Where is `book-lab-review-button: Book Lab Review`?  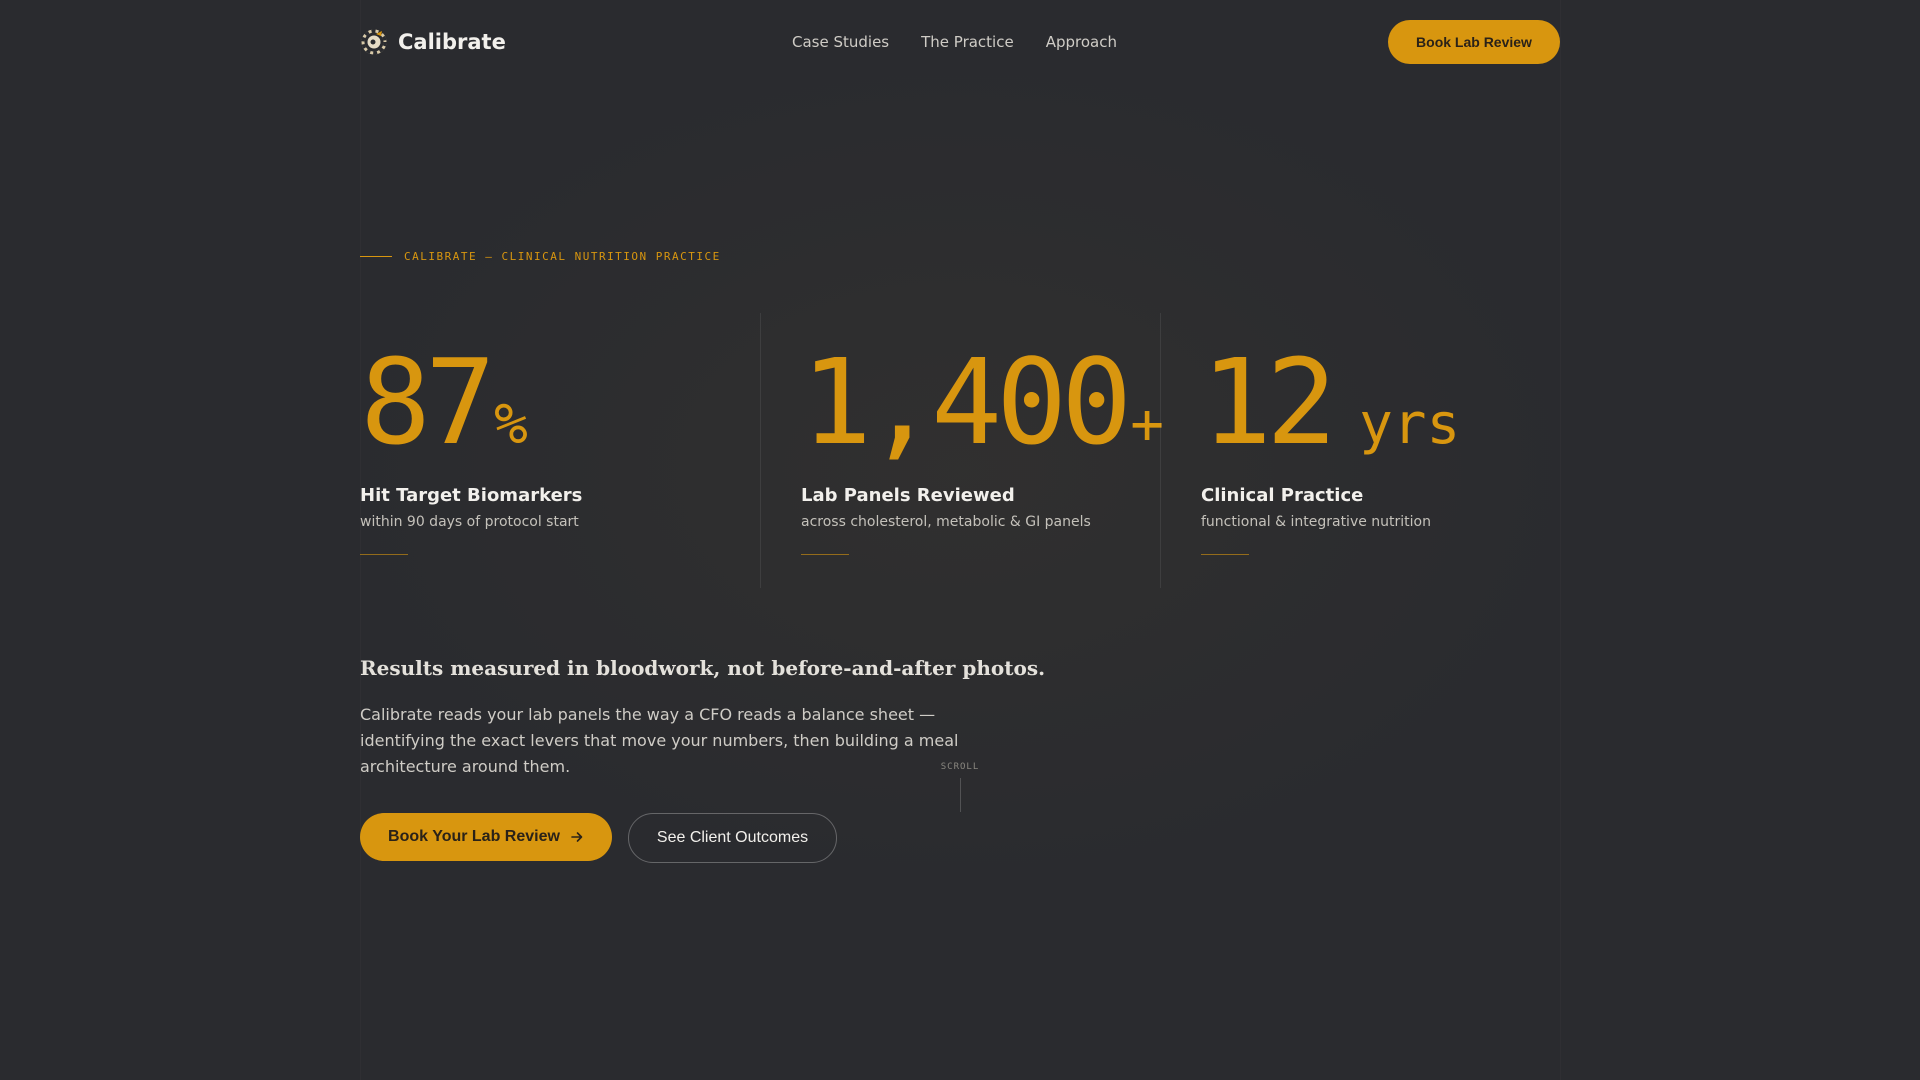 book-lab-review-button: Book Lab Review is located at coordinates (1474, 42).